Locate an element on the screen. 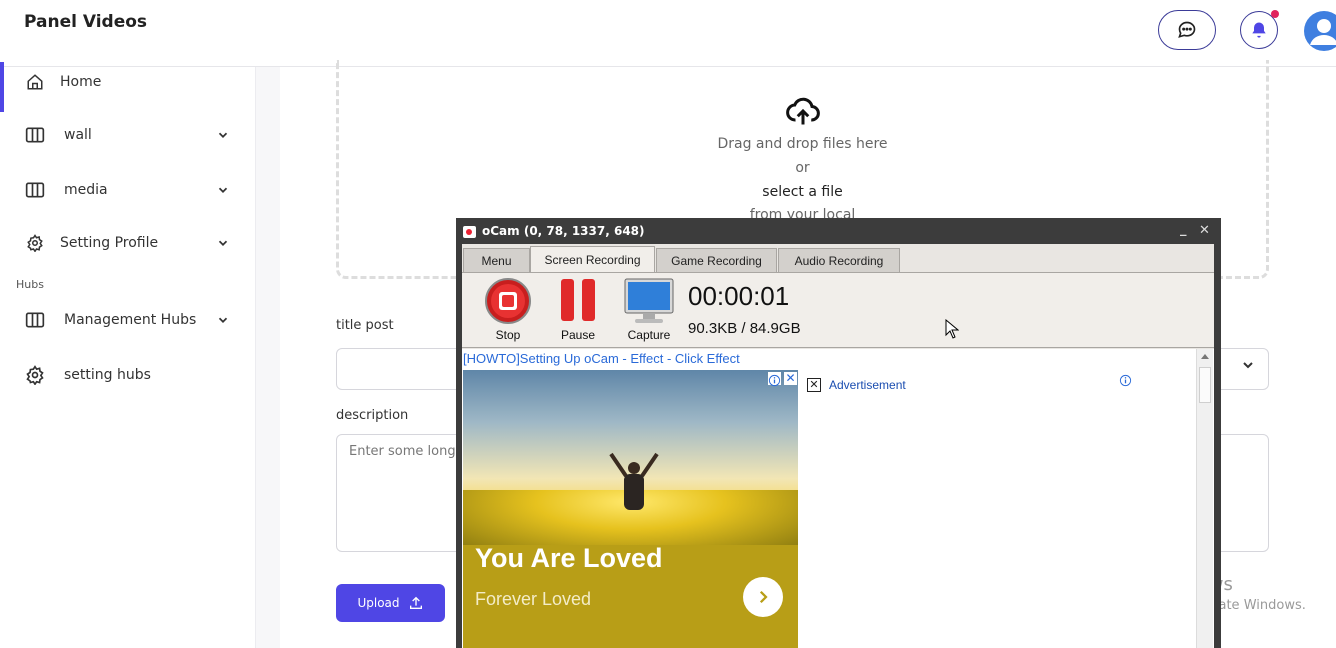 Image resolution: width=1336 pixels, height=648 pixels. dropzone-or: or is located at coordinates (802, 168).